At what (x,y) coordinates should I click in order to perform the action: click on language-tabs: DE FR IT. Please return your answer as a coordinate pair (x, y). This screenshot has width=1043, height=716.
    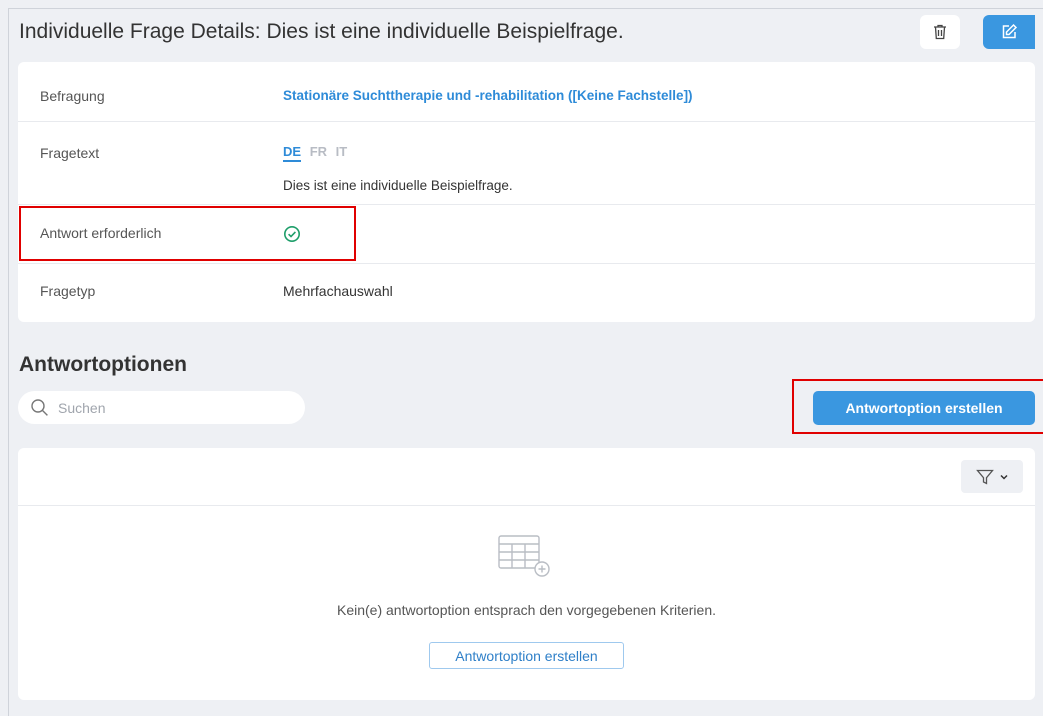
    Looking at the image, I should click on (317, 153).